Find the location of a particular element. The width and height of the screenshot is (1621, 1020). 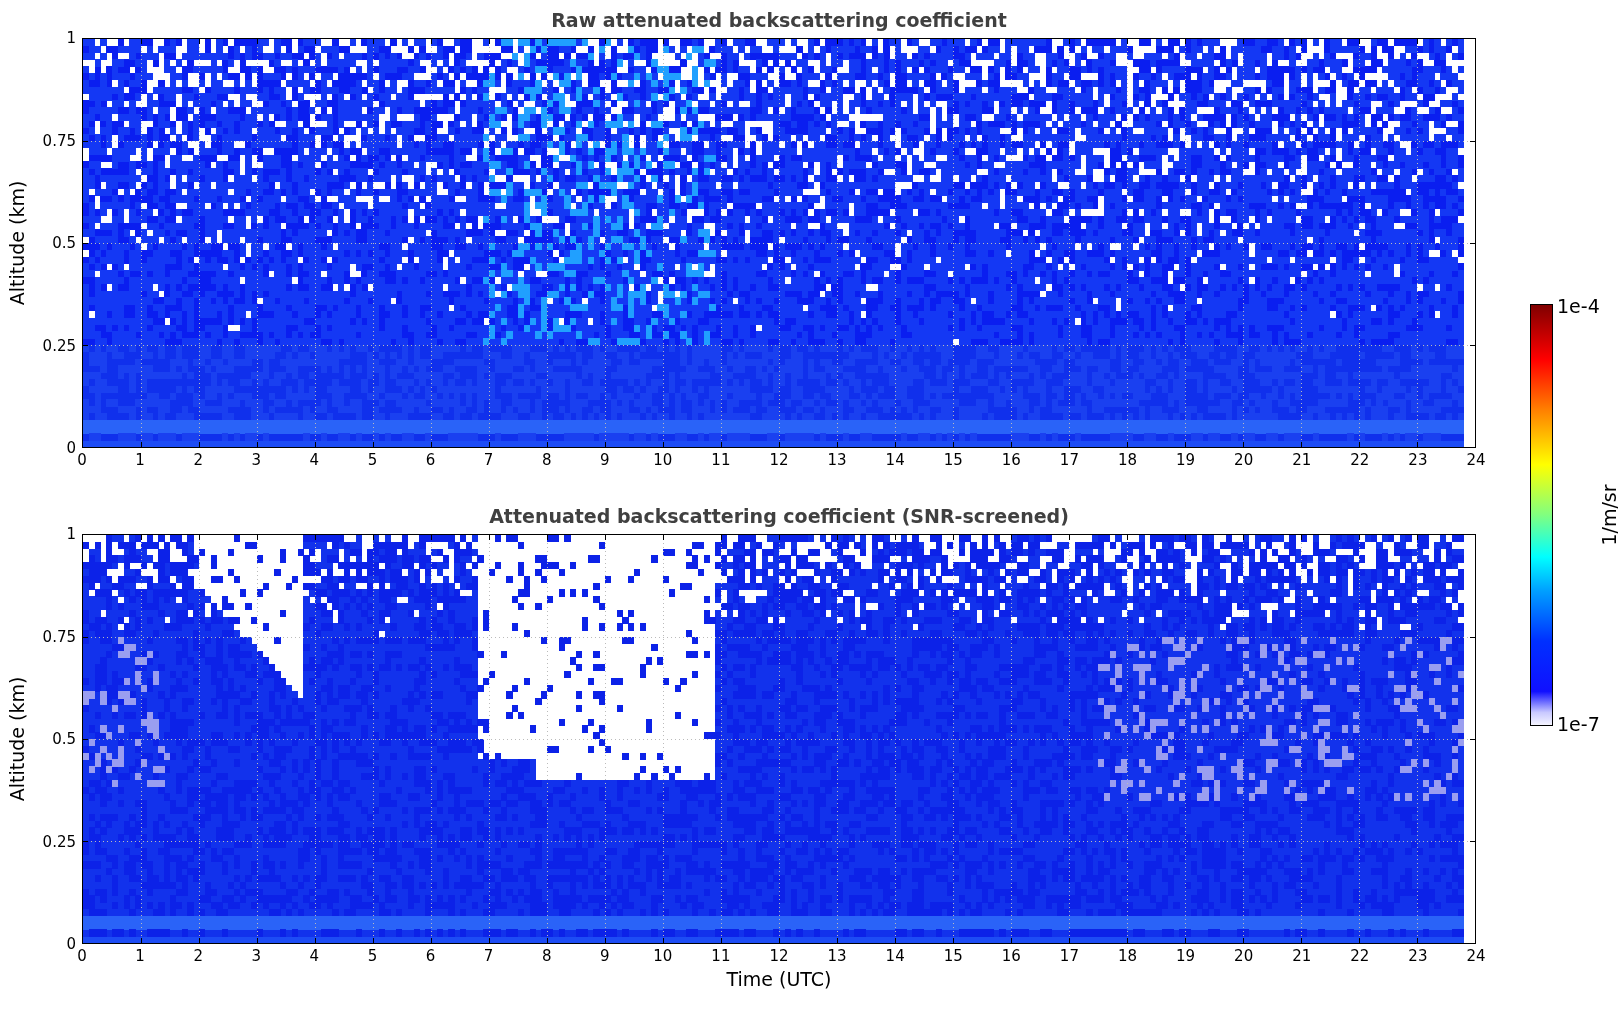

chart-title: Attenuated backscattering coefficient (SNR-screened) is located at coordinates (779, 516).